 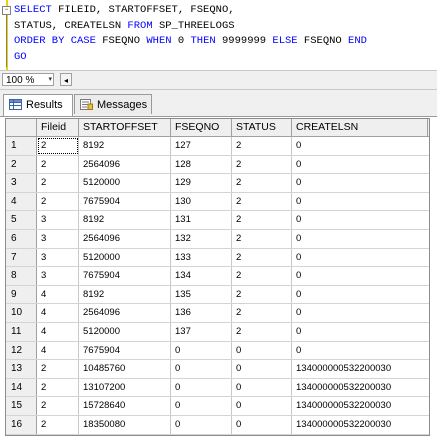 I want to click on cell-fseqno: 137, so click(x=201, y=331).